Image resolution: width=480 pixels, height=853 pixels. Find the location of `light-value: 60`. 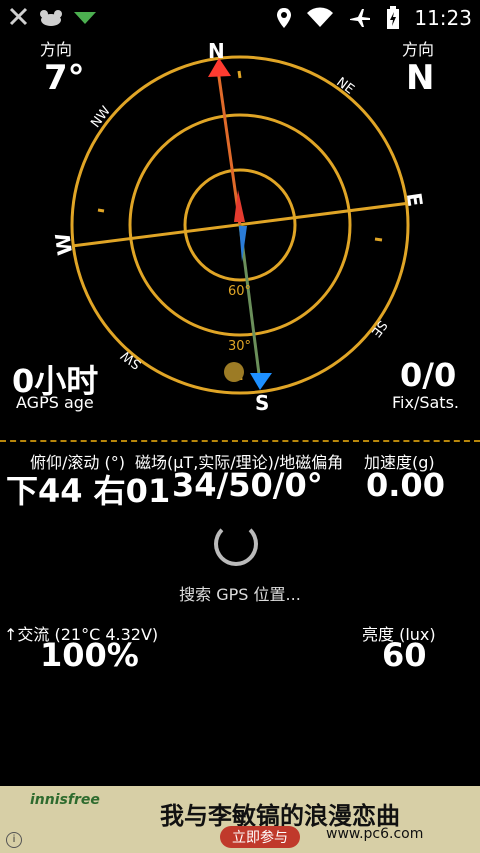

light-value: 60 is located at coordinates (404, 655).